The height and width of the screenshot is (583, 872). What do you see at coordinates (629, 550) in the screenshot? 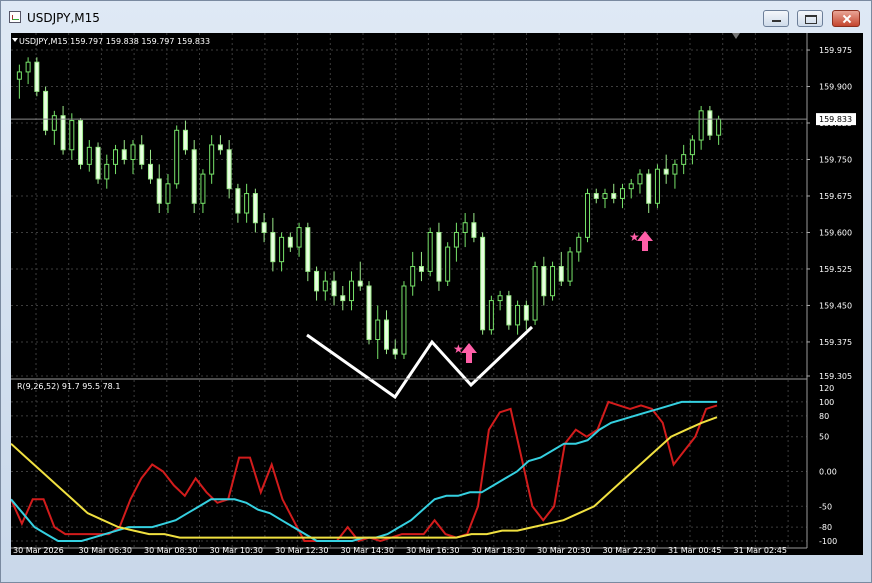
I see `time-axis-label: 30 Mar 22:30` at bounding box center [629, 550].